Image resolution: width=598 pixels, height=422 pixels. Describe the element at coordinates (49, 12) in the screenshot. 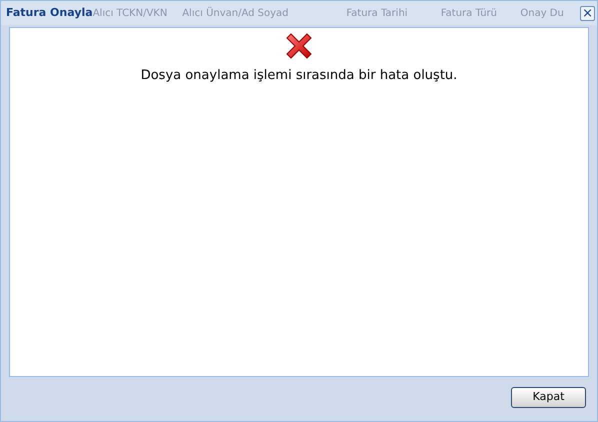

I see `window-title: Fatura Onayla` at that location.